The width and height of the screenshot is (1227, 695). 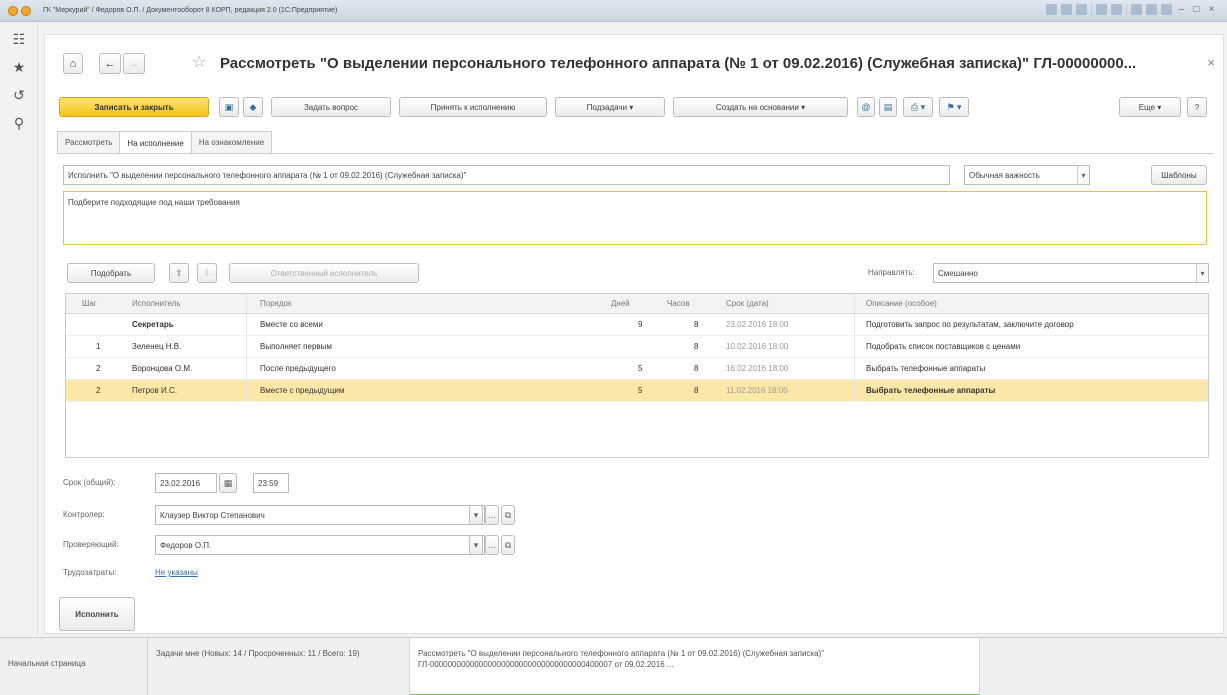 What do you see at coordinates (179, 273) in the screenshot?
I see `move-up-icon: ⇧` at bounding box center [179, 273].